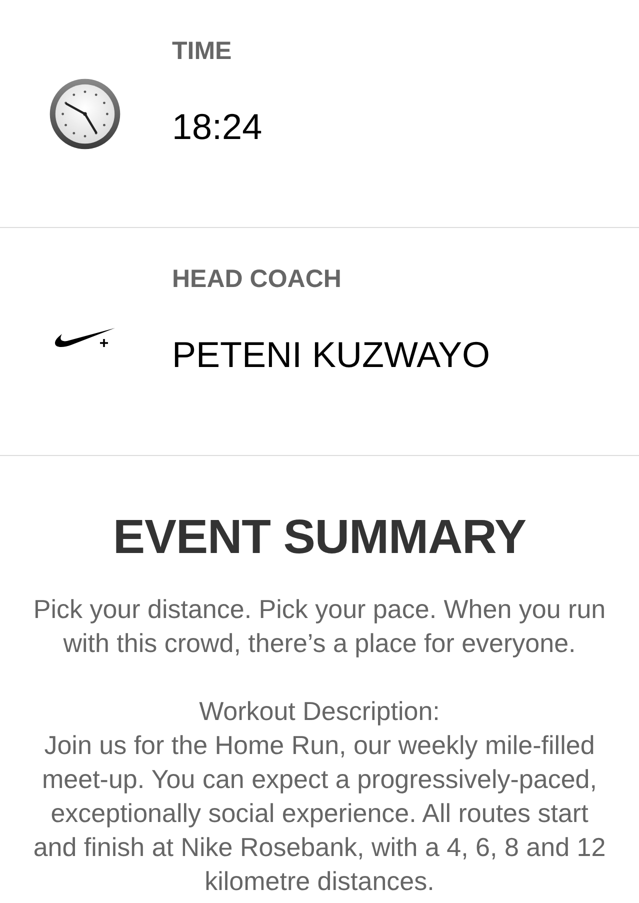 Image resolution: width=639 pixels, height=903 pixels. Describe the element at coordinates (218, 127) in the screenshot. I see `field-value: 18:24` at that location.